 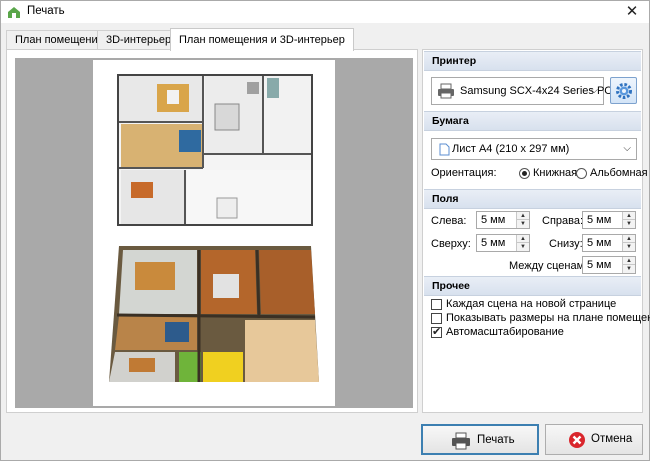 I want to click on title-bar: Печать ✕, so click(x=325, y=12).